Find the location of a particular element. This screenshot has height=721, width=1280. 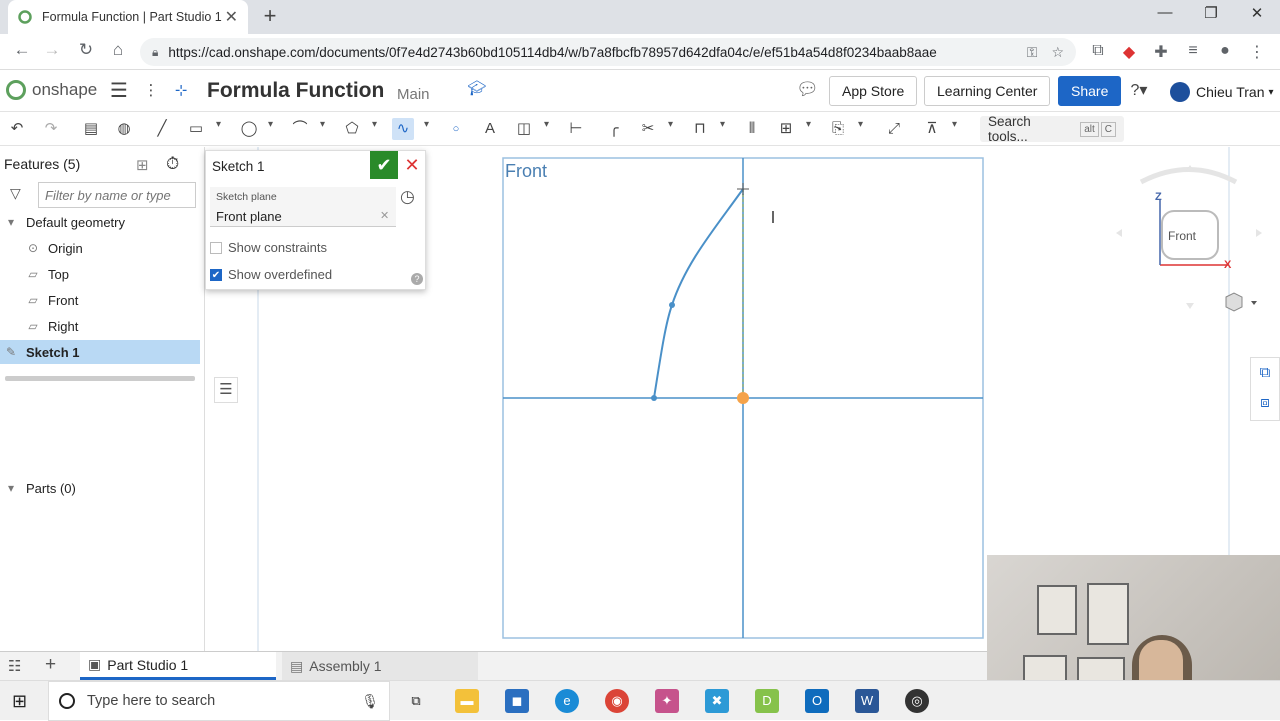

media-icon: ≡ is located at coordinates (1193, 51).